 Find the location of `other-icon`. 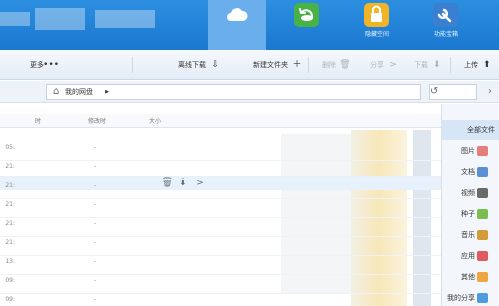

other-icon is located at coordinates (482, 277).